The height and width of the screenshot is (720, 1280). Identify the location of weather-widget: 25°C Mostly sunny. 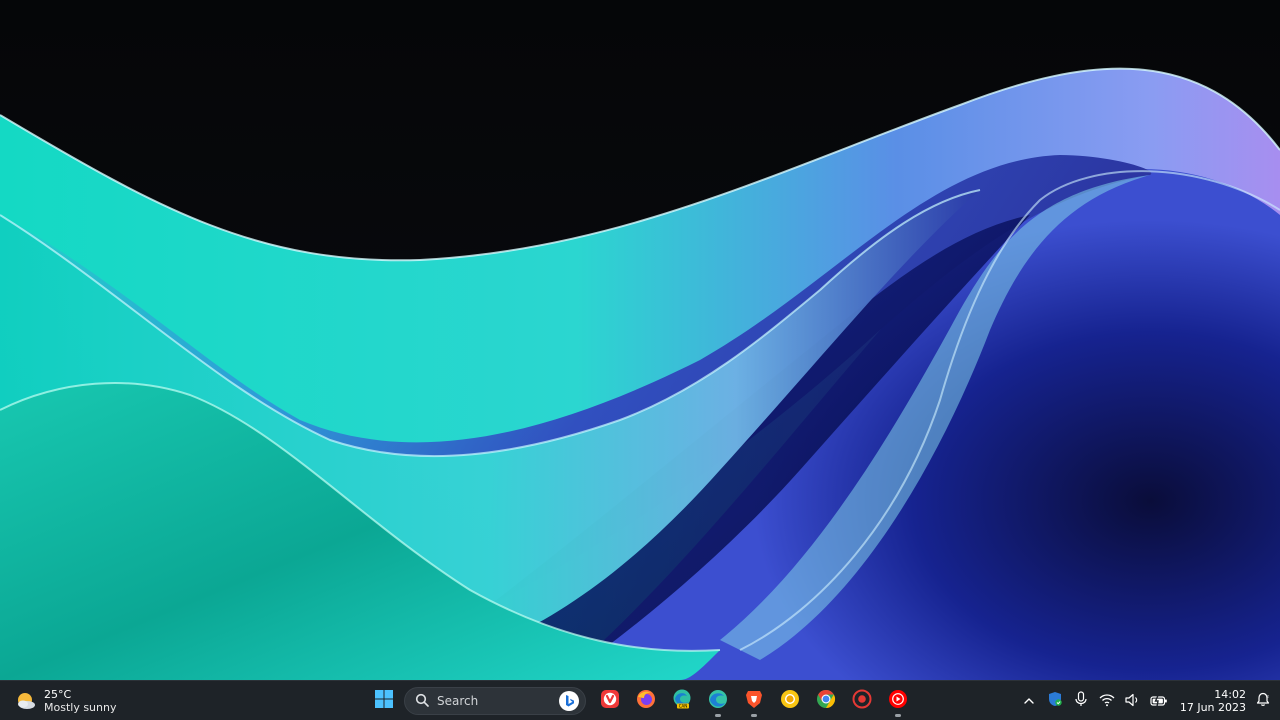
(65, 701).